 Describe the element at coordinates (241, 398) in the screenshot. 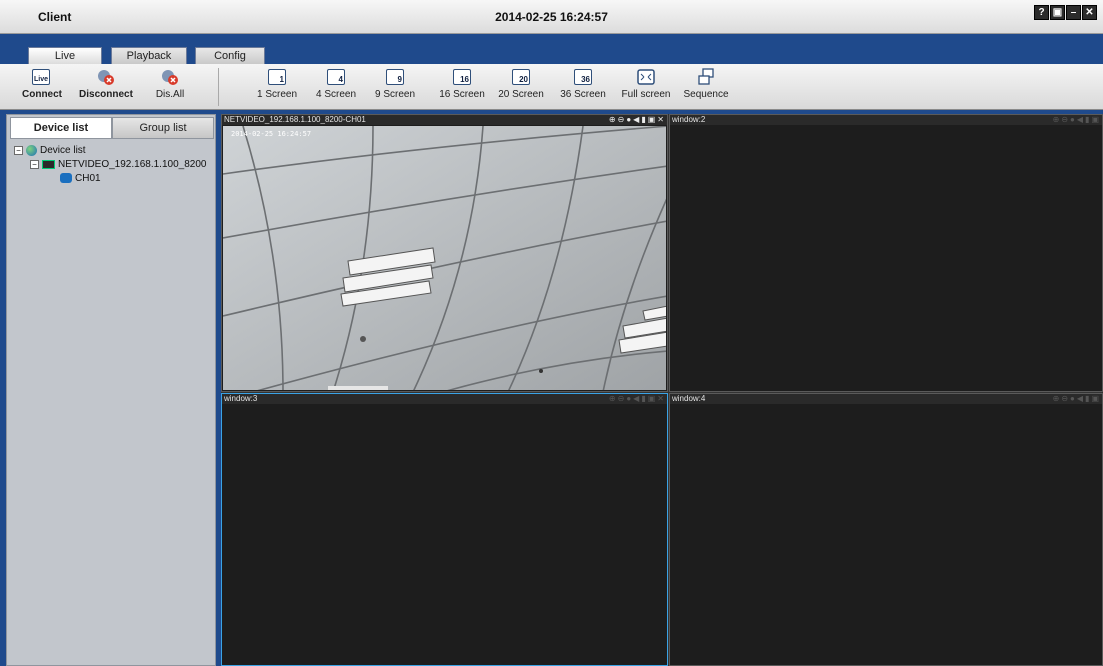

I see `video-pane-3-title: window:3` at that location.